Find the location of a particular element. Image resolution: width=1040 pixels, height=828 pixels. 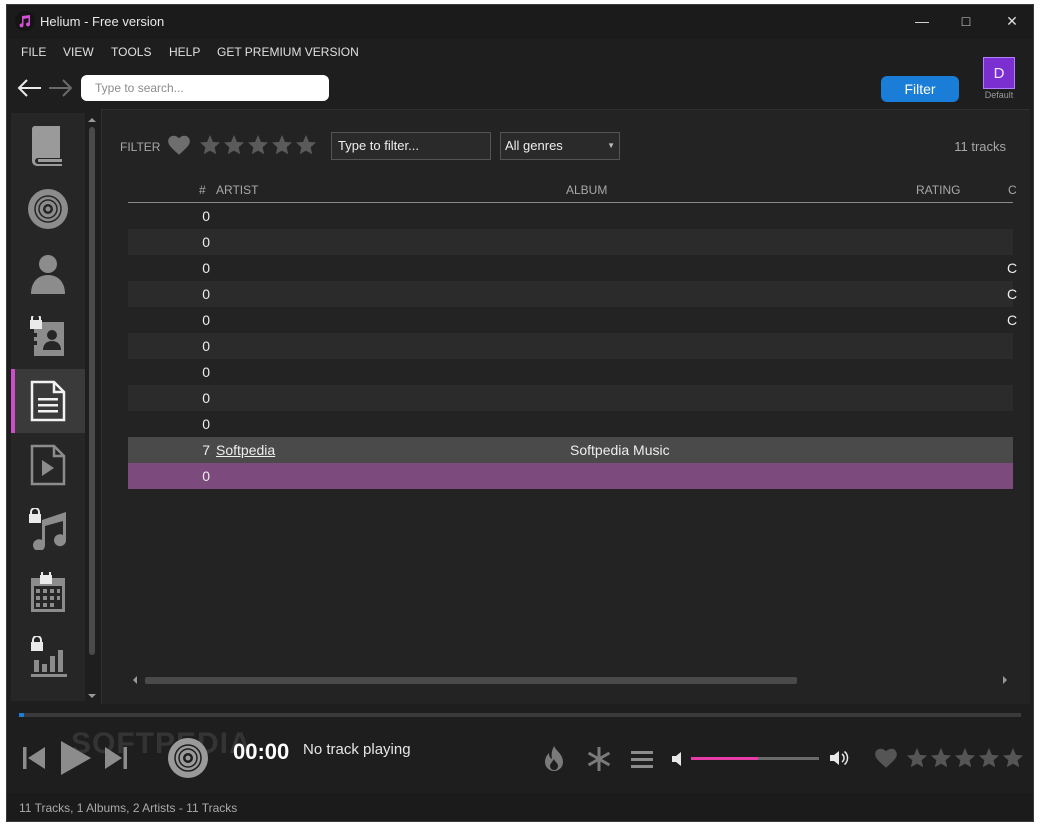

watermark: SOFTPEDIA is located at coordinates (161, 743).